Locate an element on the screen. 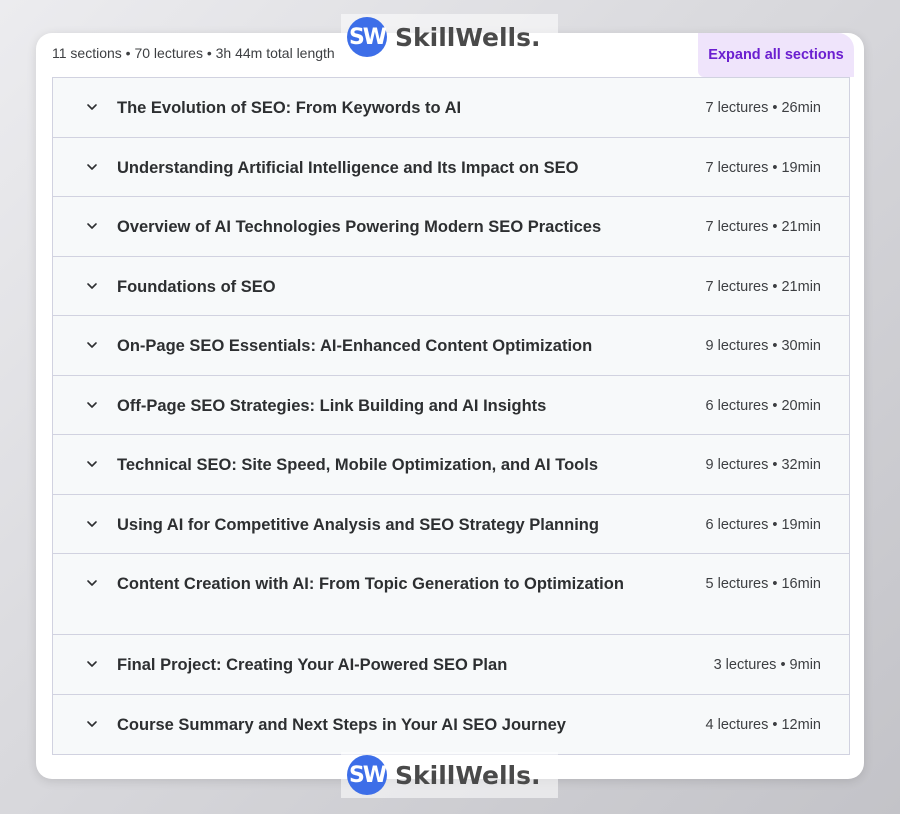  section-meta: 3 lectures • 9min is located at coordinates (767, 665).